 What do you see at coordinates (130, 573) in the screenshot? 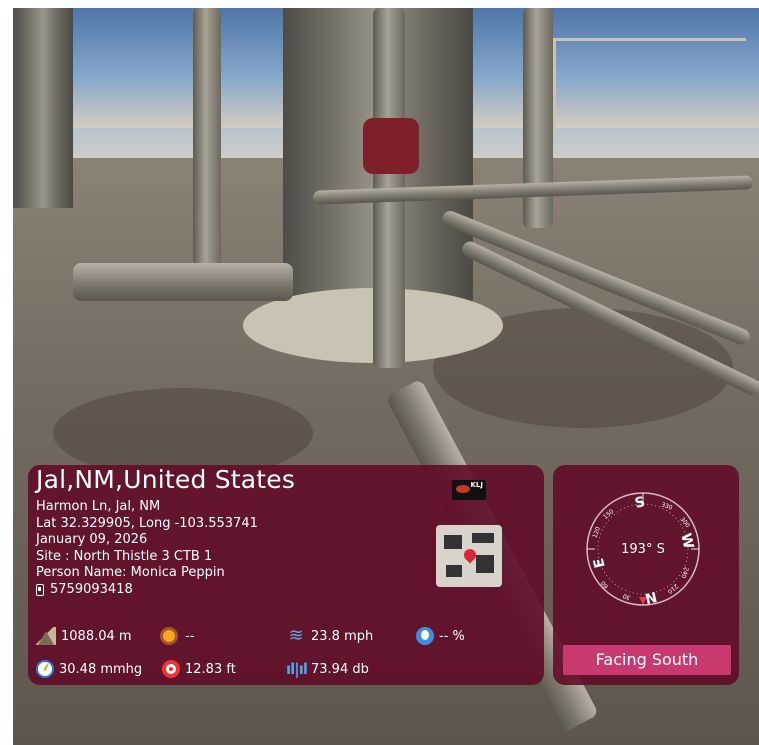
I see `person-text: Person Name: Monica Peppin` at bounding box center [130, 573].